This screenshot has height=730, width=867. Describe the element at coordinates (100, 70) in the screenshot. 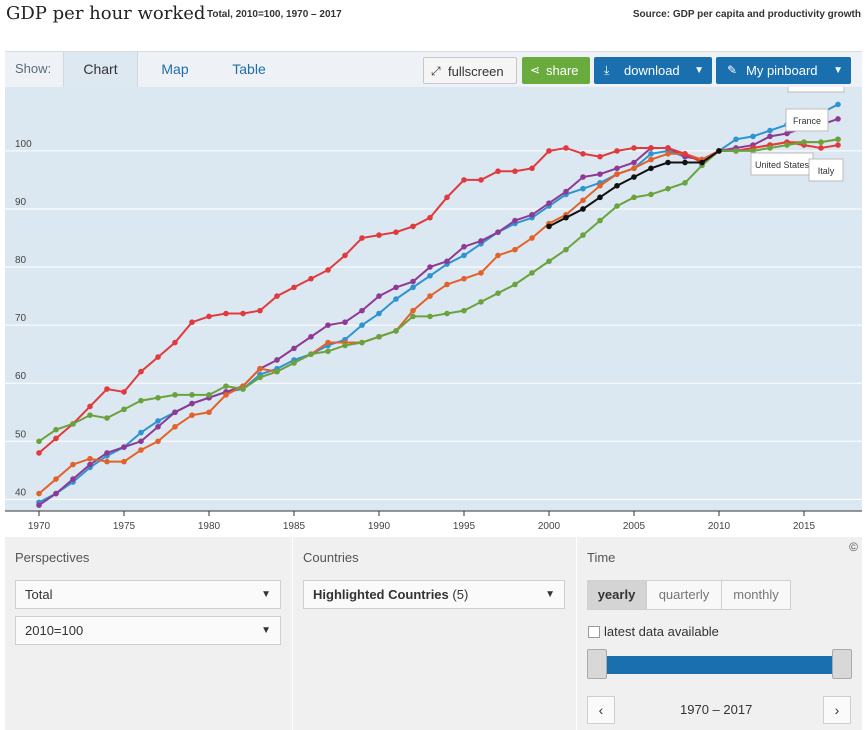

I see `tab-chart: Chart` at that location.